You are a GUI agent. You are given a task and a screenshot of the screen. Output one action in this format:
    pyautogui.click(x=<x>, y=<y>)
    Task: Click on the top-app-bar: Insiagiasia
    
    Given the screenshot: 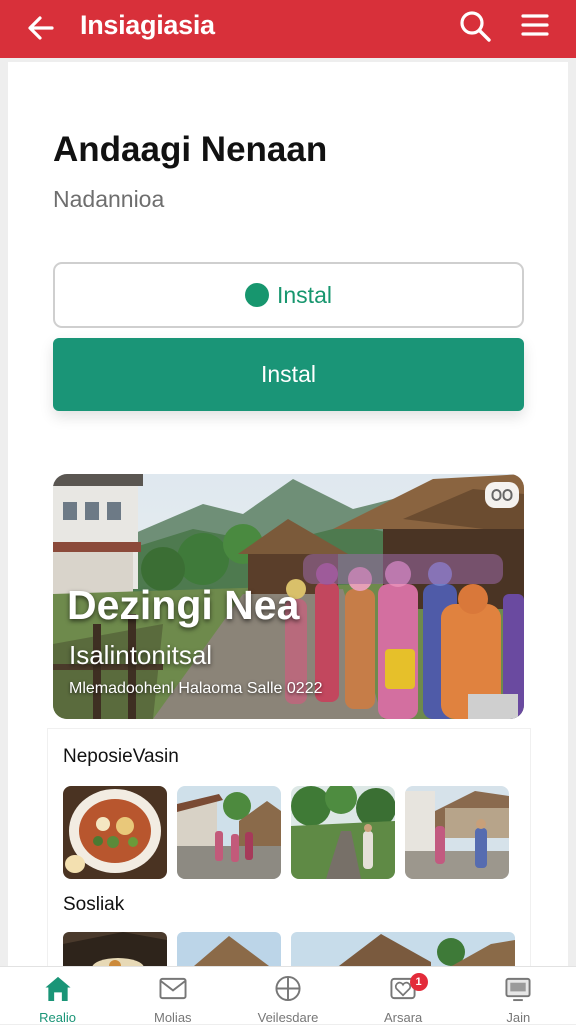 What is the action you would take?
    pyautogui.click(x=288, y=29)
    